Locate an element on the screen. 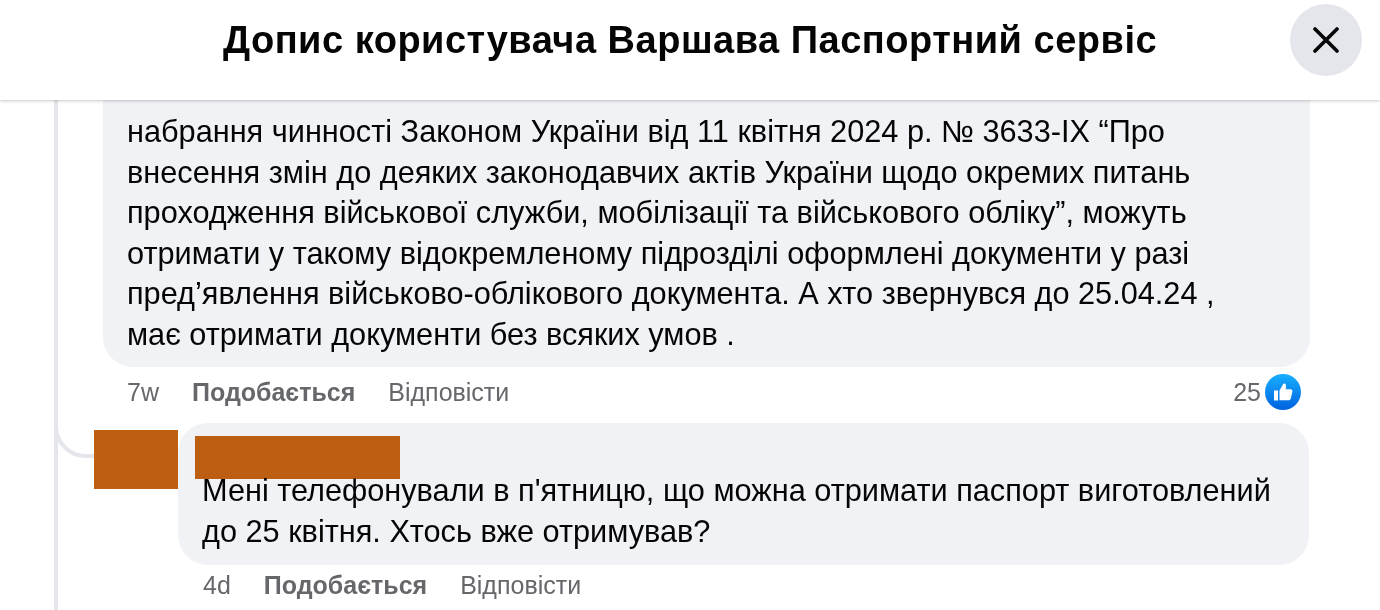 The image size is (1380, 610). comment-text: Мені телефонували в п'ятницю, що можна отримати паспорт виготовлений до 25 квітня. Хтось вже отримував? is located at coordinates (737, 511).